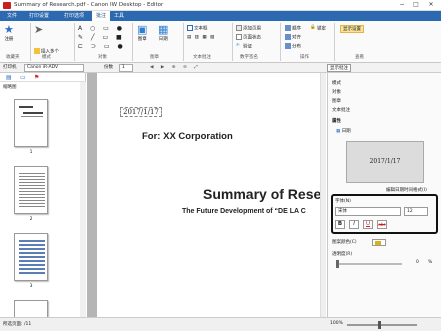  I want to click on opacity-label: 透明度(R), so click(342, 254).